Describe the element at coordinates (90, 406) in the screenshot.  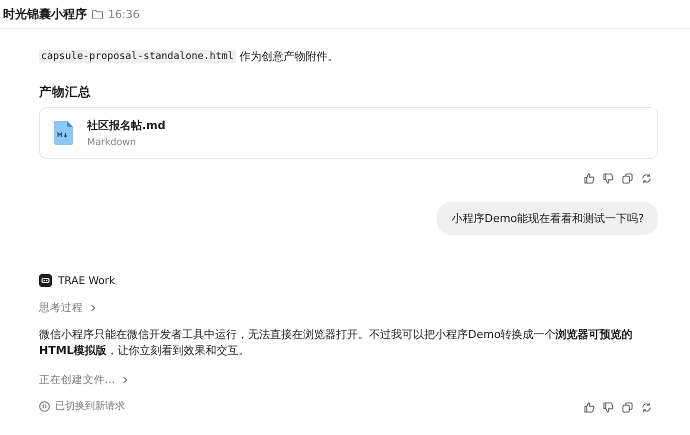
I see `status-text: 已切换到新请求` at that location.